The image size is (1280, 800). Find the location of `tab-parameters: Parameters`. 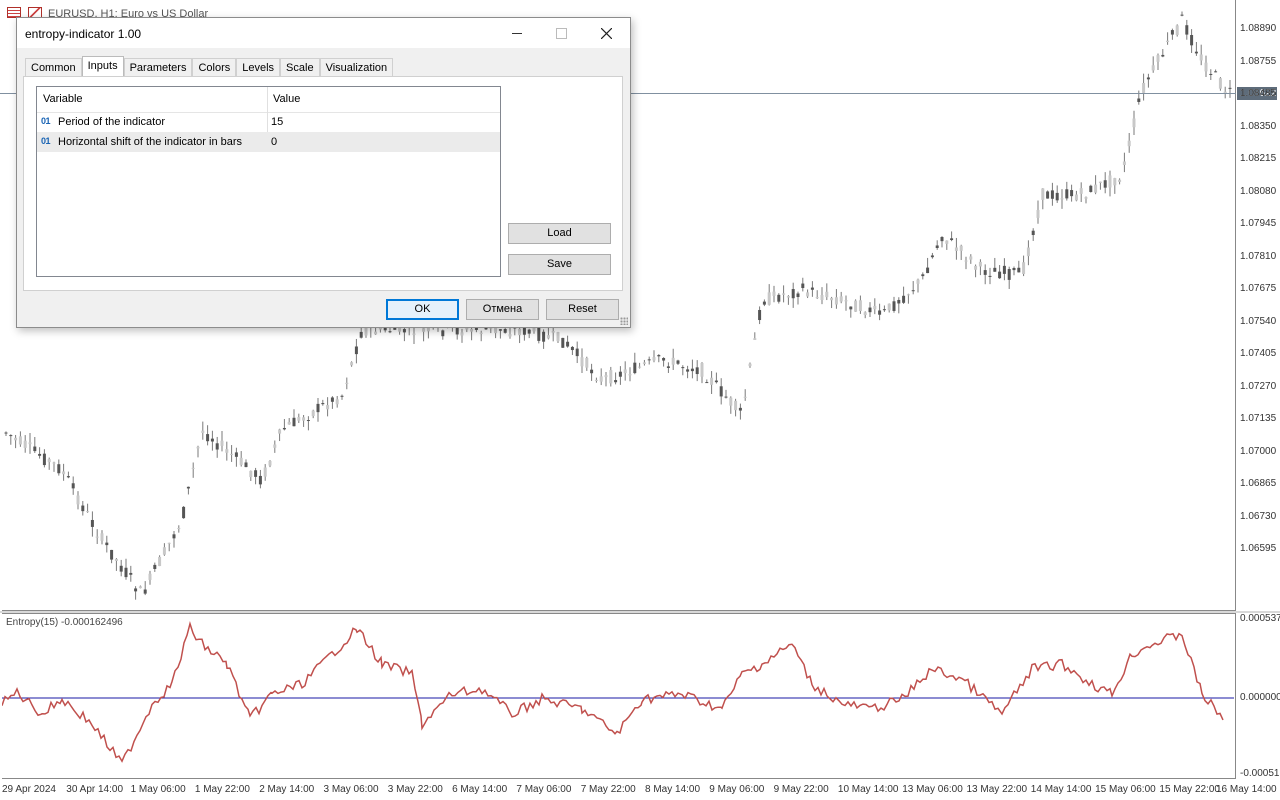

tab-parameters: Parameters is located at coordinates (158, 67).